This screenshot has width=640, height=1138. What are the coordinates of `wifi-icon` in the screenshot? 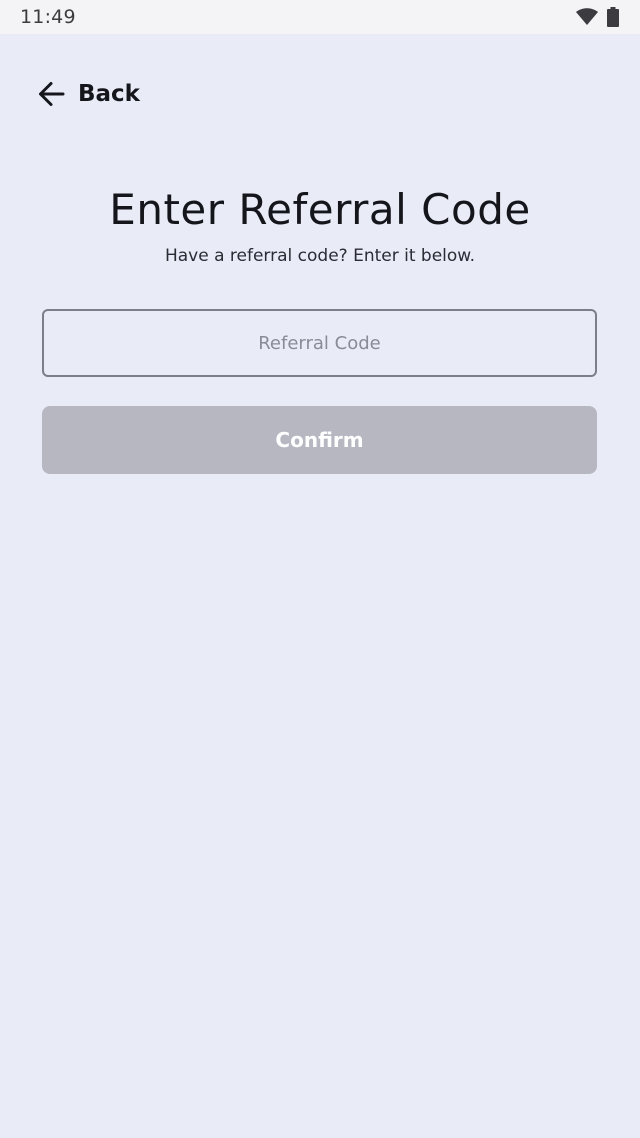 It's located at (587, 16).